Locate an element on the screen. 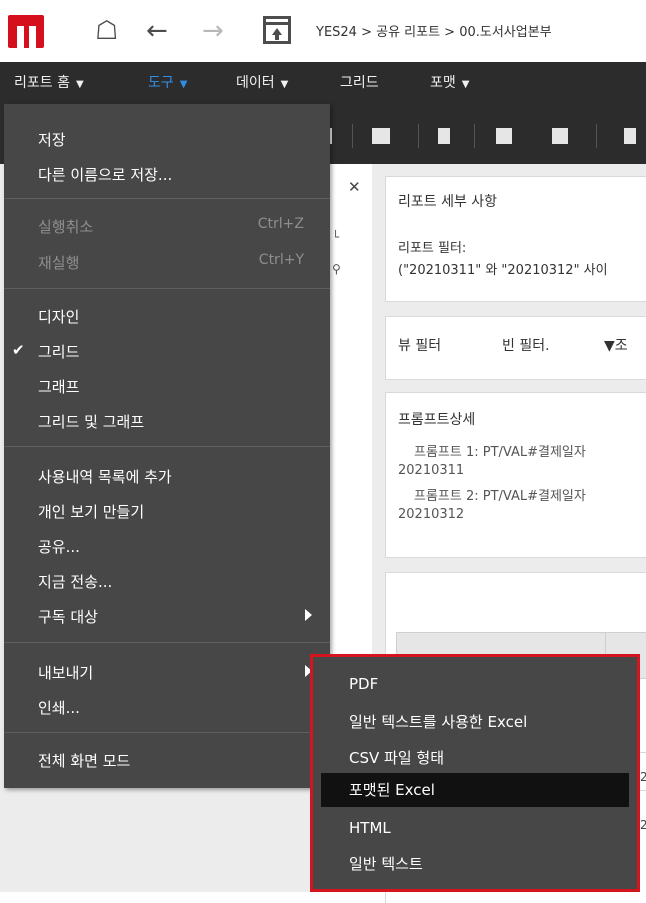 The image size is (646, 903). undo-shortcut: Ctrl+Z is located at coordinates (280, 224).